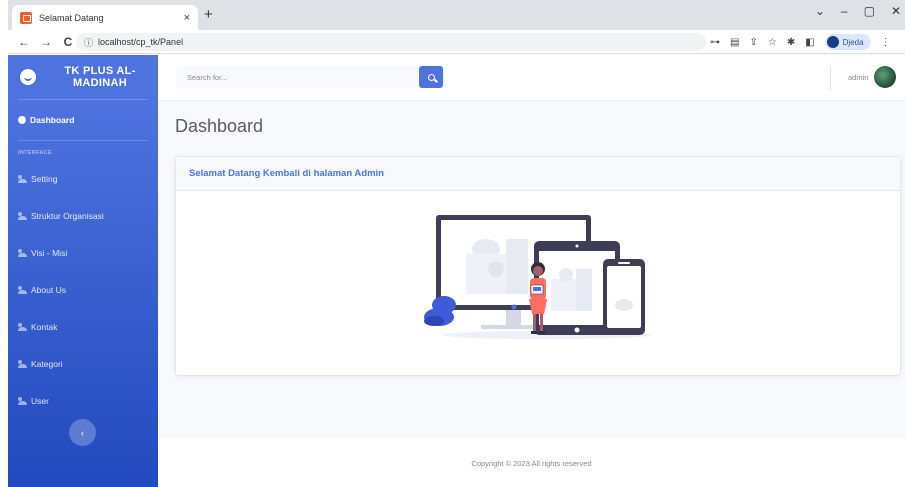  What do you see at coordinates (26, 17) in the screenshot?
I see `site-favicon-icon` at bounding box center [26, 17].